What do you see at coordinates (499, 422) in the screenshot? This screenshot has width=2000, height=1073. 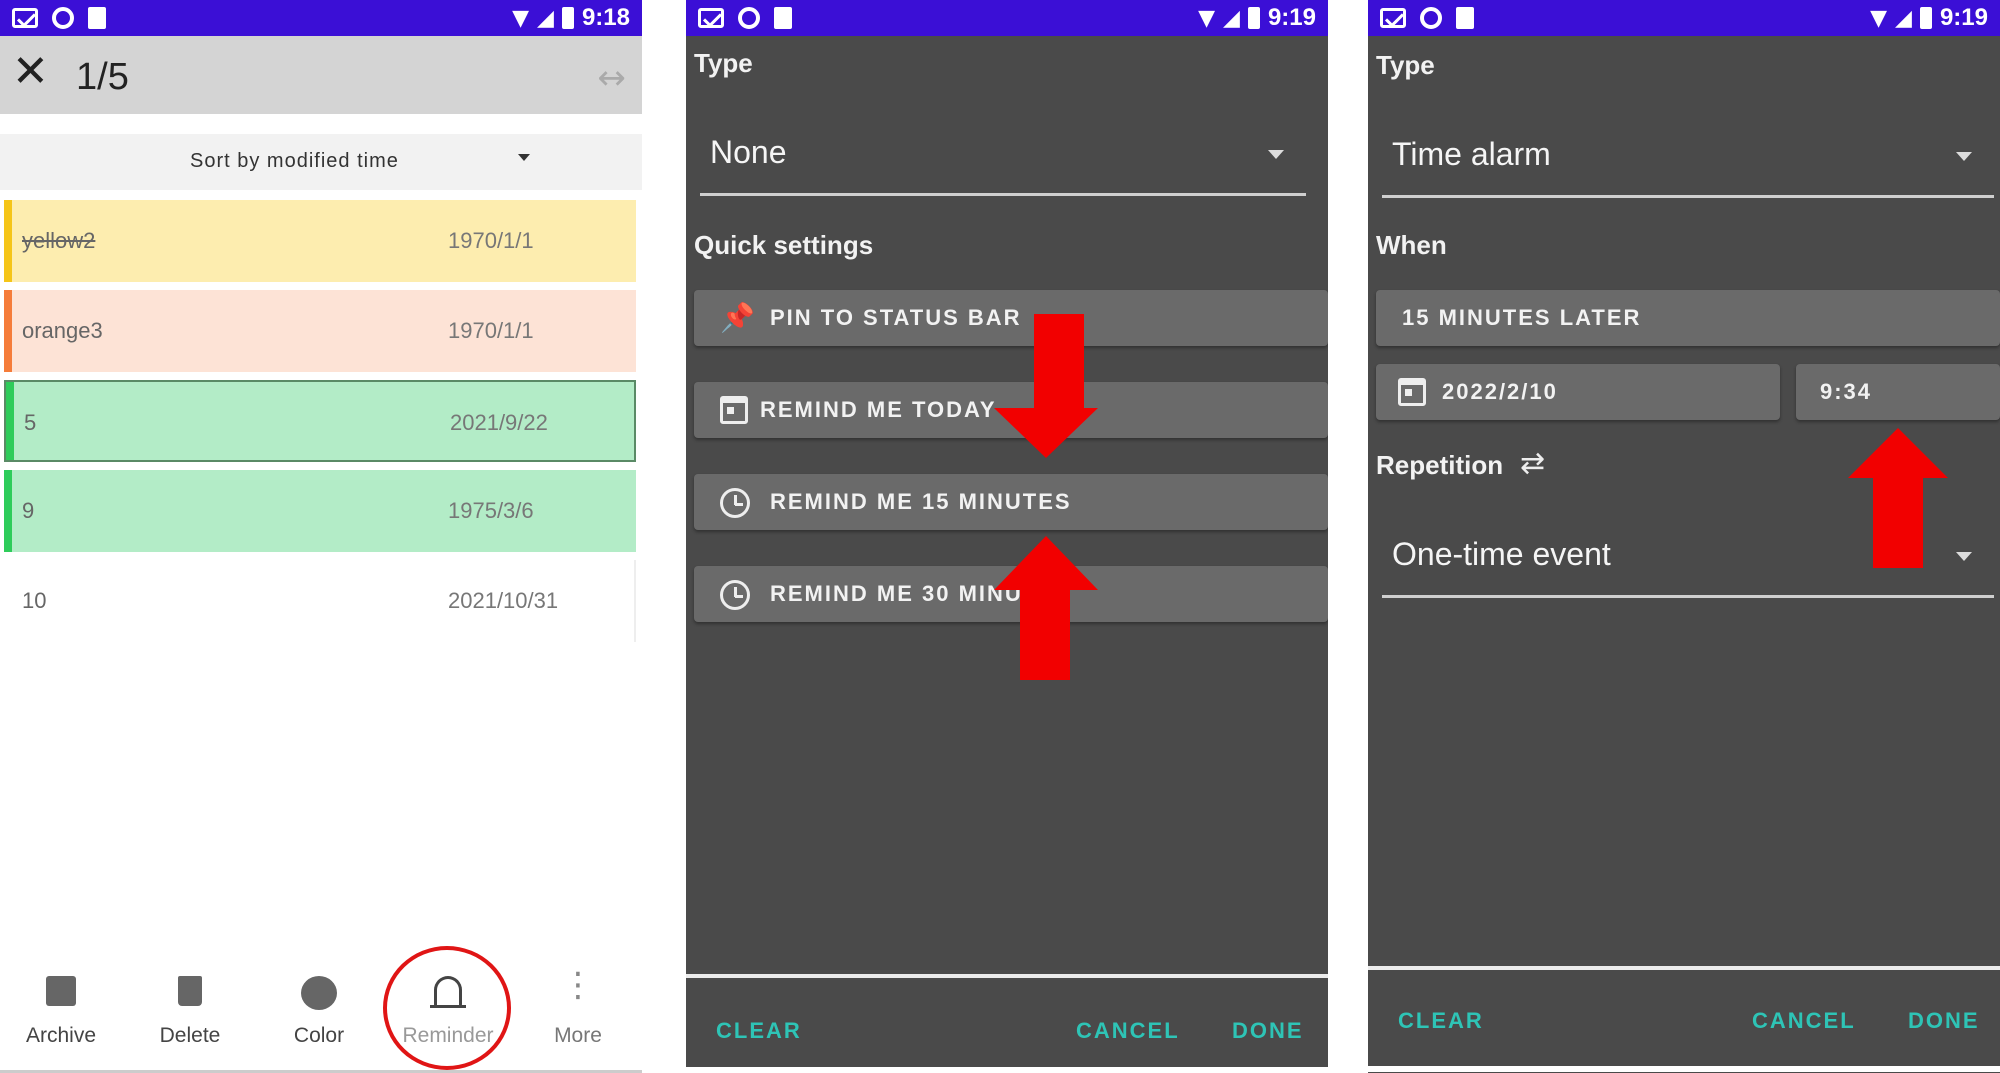 I see `note-date: 2021/9/22` at bounding box center [499, 422].